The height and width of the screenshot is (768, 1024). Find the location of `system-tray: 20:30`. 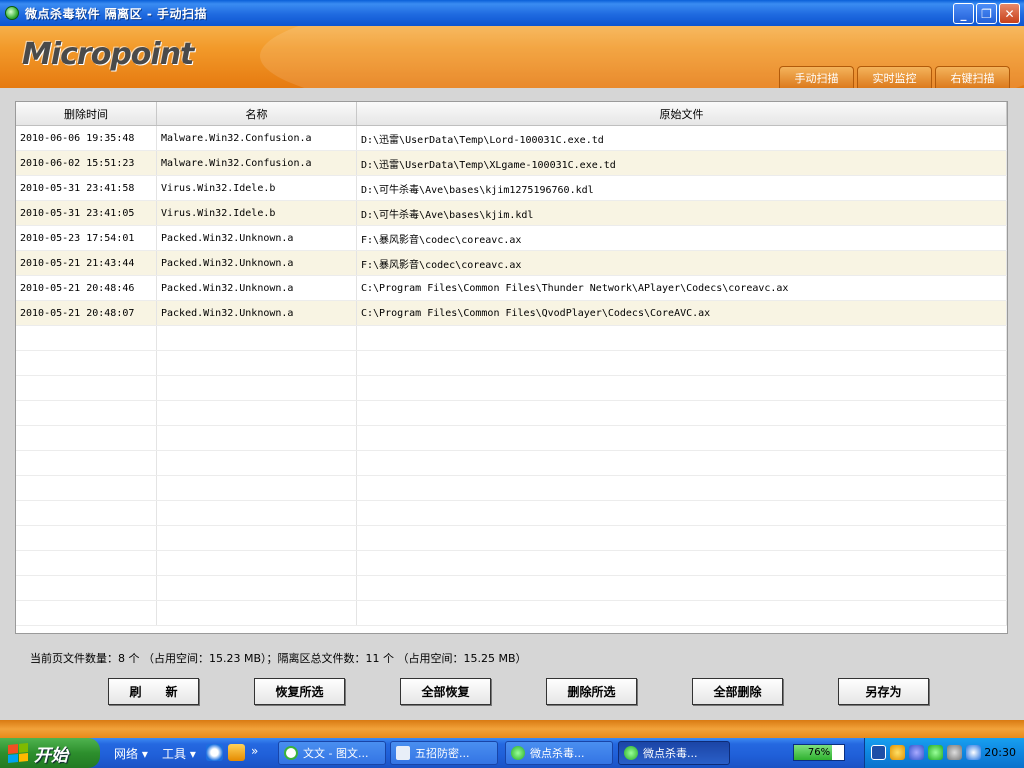

system-tray: 20:30 is located at coordinates (944, 753).